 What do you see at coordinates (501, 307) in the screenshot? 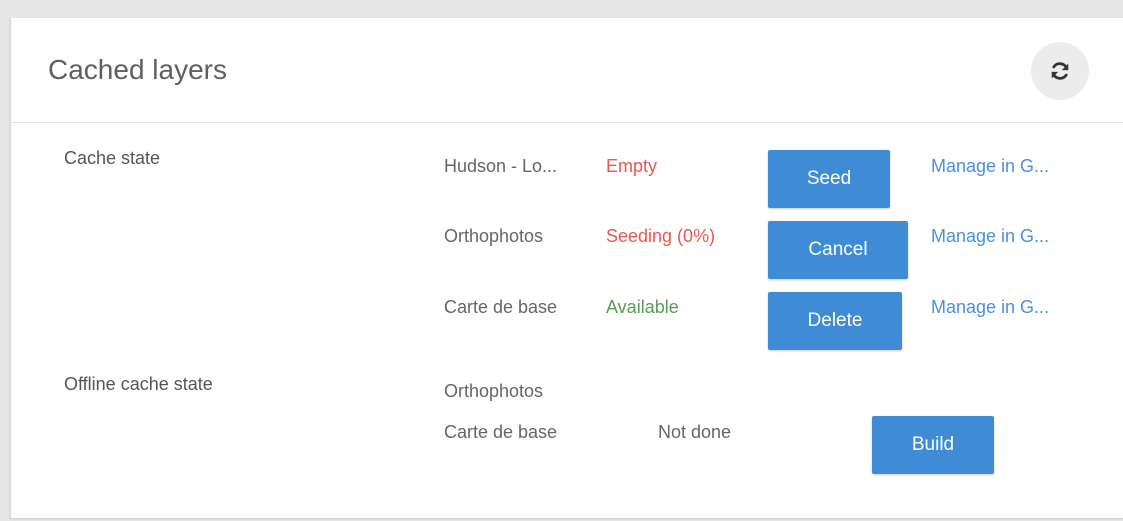
I see `layer-name-carte-de-base: Carte de base` at bounding box center [501, 307].